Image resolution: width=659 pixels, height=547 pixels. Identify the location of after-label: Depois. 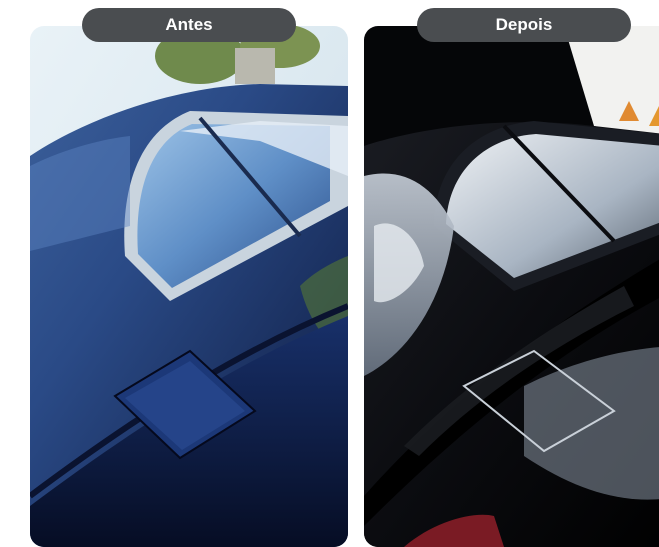
(524, 25).